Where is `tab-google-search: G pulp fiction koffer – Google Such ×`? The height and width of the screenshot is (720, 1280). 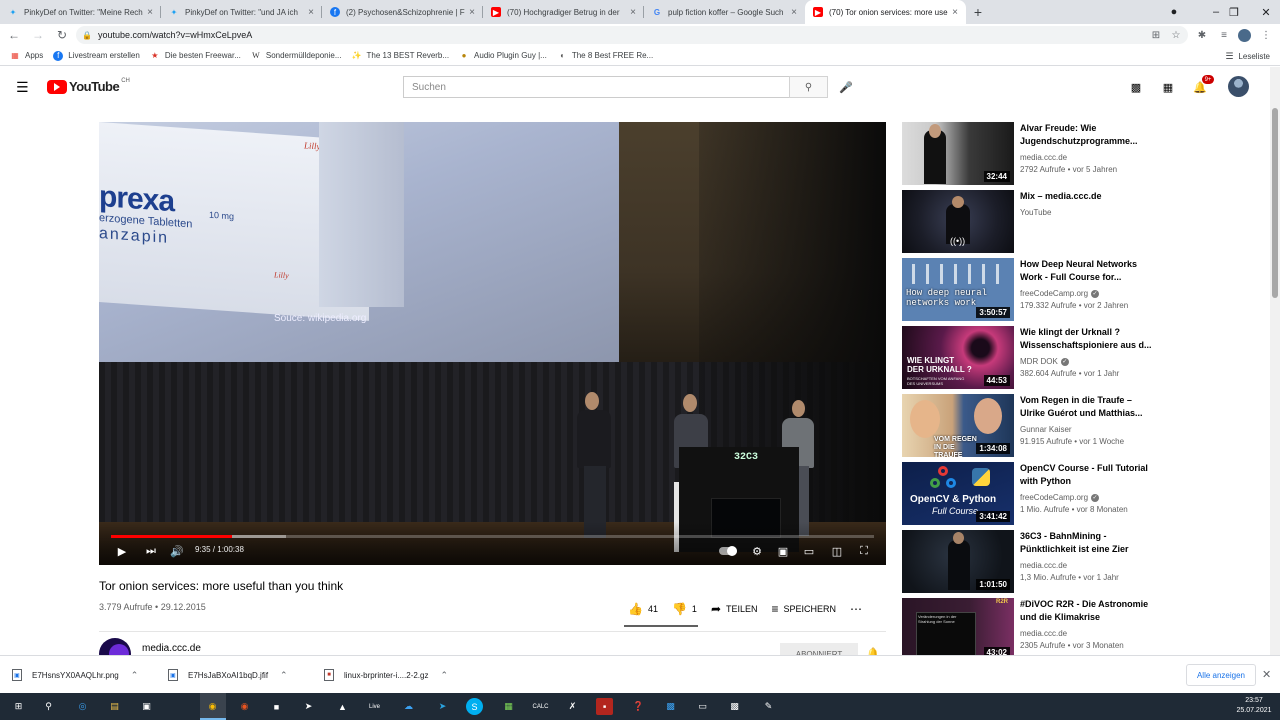
tab-google-search: G pulp fiction koffer – Google Such × is located at coordinates (724, 12).